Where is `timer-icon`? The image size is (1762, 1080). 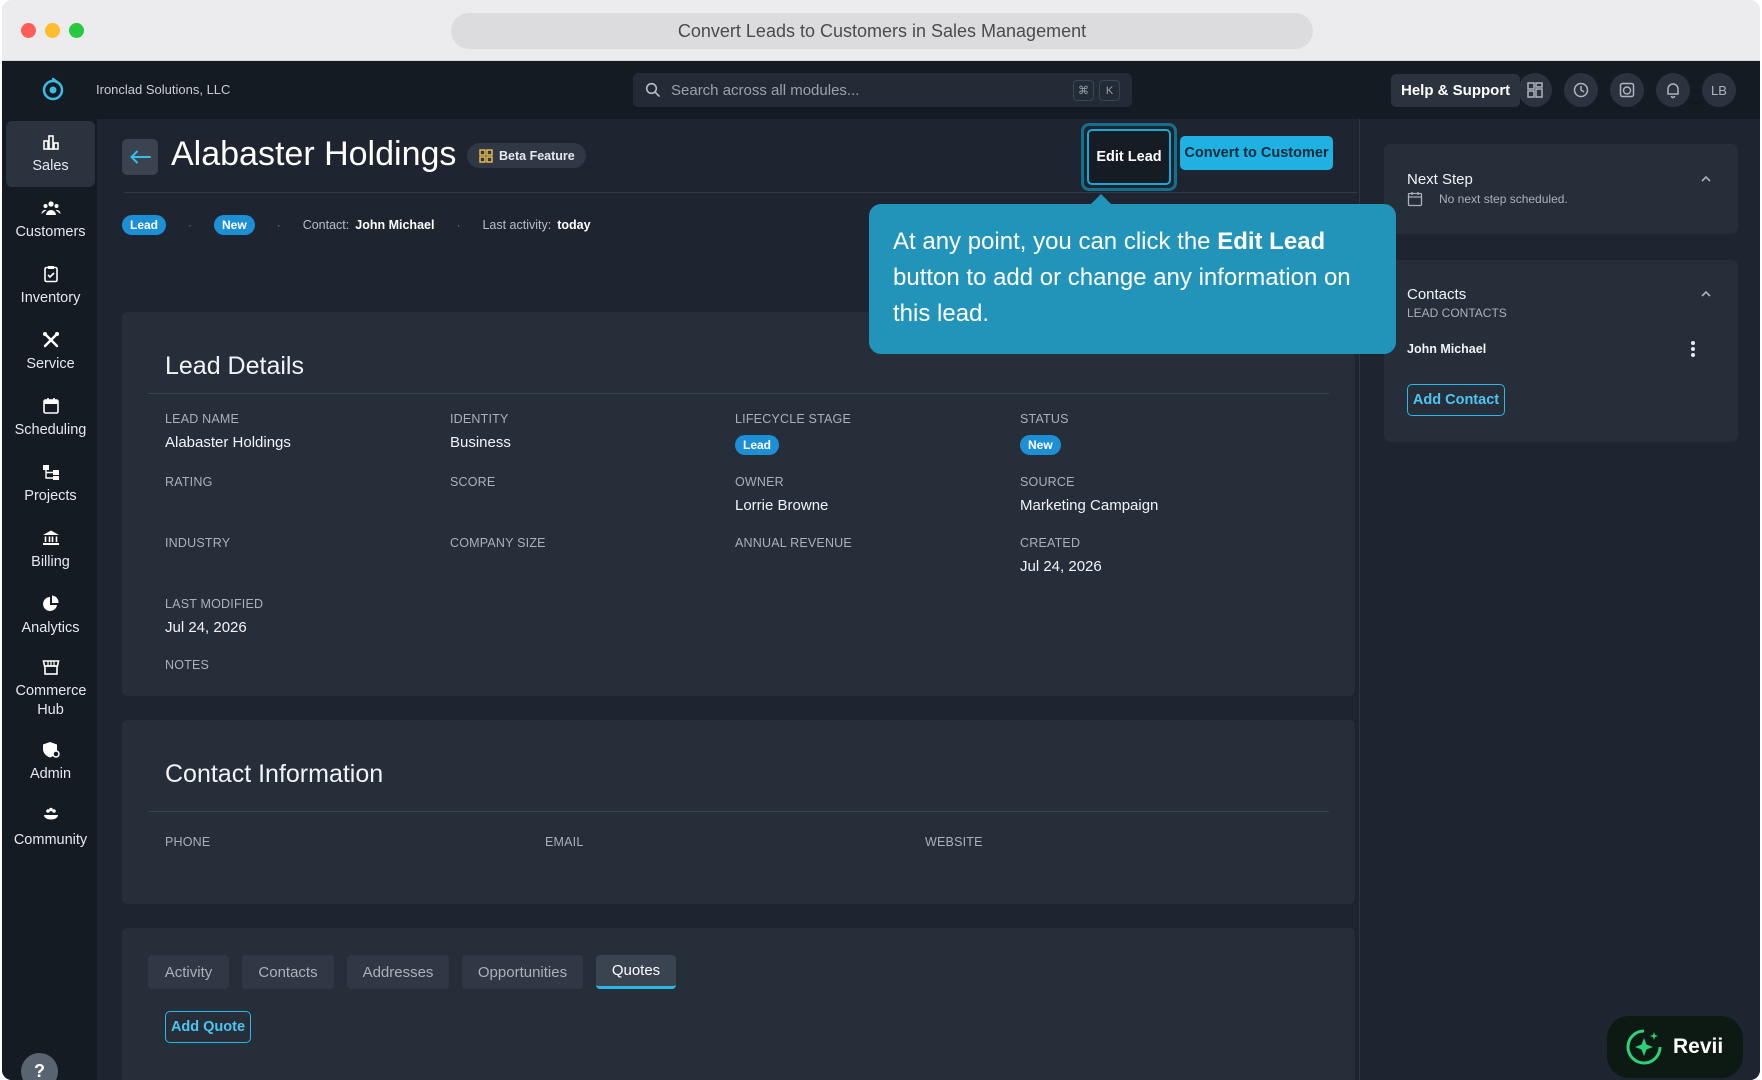
timer-icon is located at coordinates (1627, 90).